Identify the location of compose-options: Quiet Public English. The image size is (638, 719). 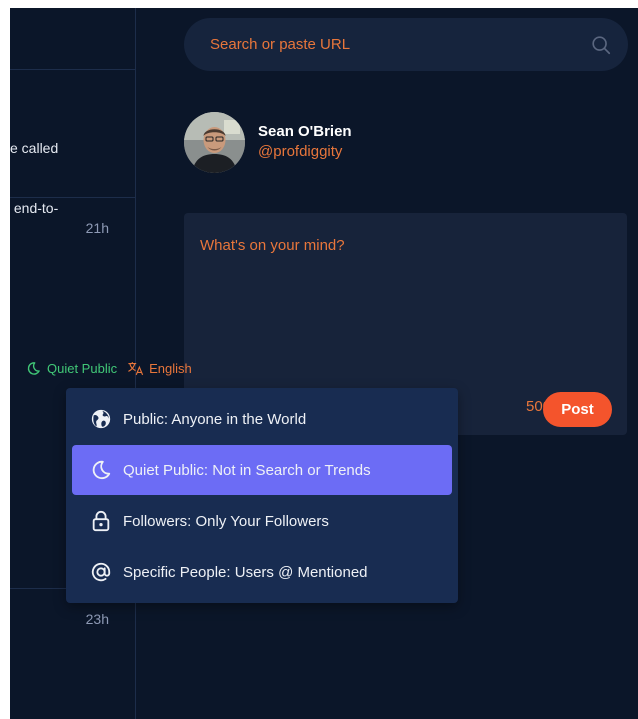
(109, 368).